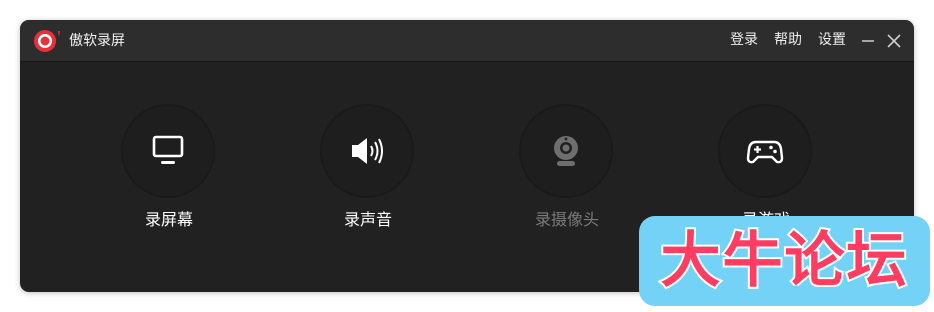 This screenshot has width=934, height=312. What do you see at coordinates (168, 219) in the screenshot?
I see `record-screen-label: 录屏幕` at bounding box center [168, 219].